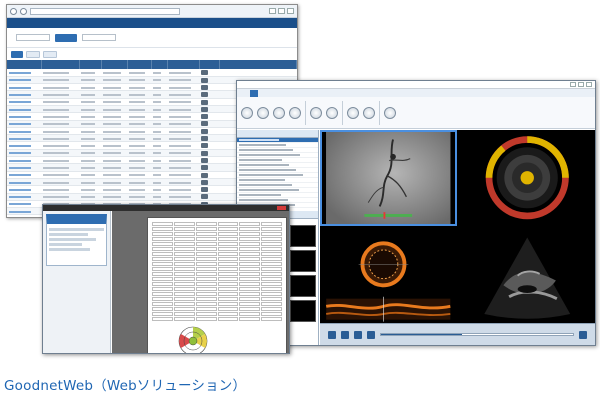 The height and width of the screenshot is (400, 600). What do you see at coordinates (23, 11) in the screenshot?
I see `forward-icon` at bounding box center [23, 11].